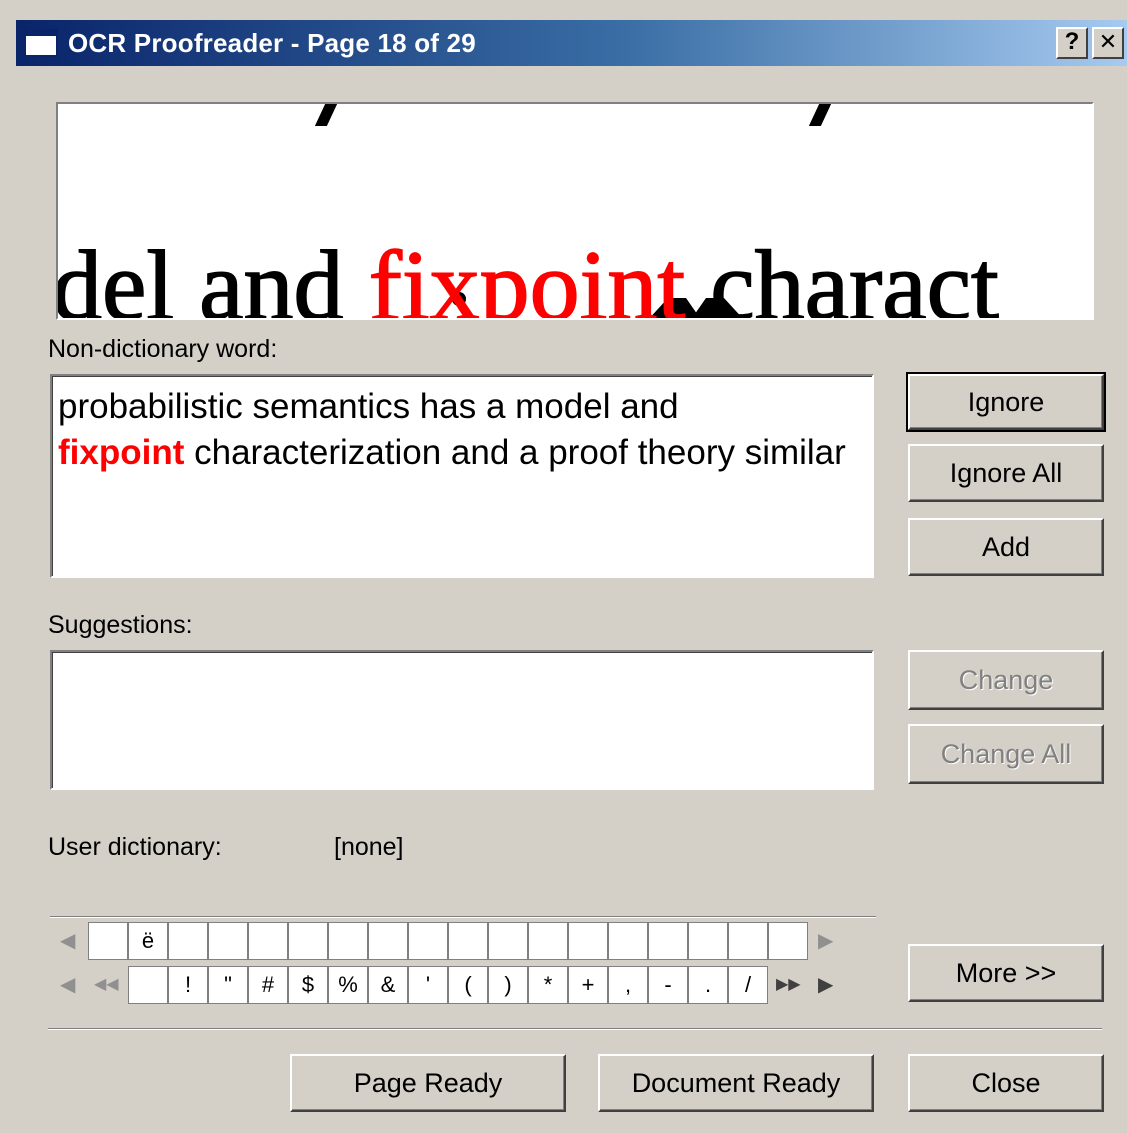 This screenshot has height=1133, width=1127. I want to click on char-grid-row-2-cell: &, so click(388, 985).